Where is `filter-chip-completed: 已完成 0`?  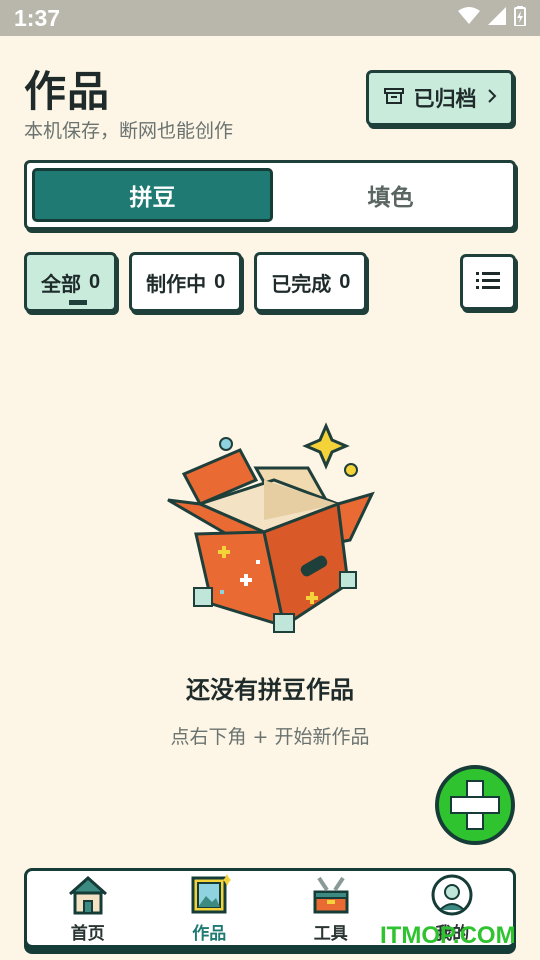 filter-chip-completed: 已完成 0 is located at coordinates (311, 282).